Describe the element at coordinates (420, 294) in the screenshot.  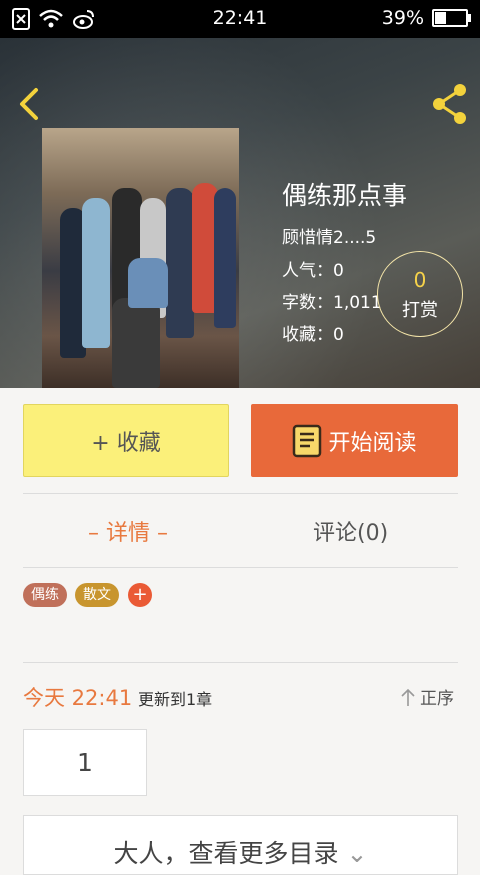
I see `tip-button: 0 打赏` at that location.